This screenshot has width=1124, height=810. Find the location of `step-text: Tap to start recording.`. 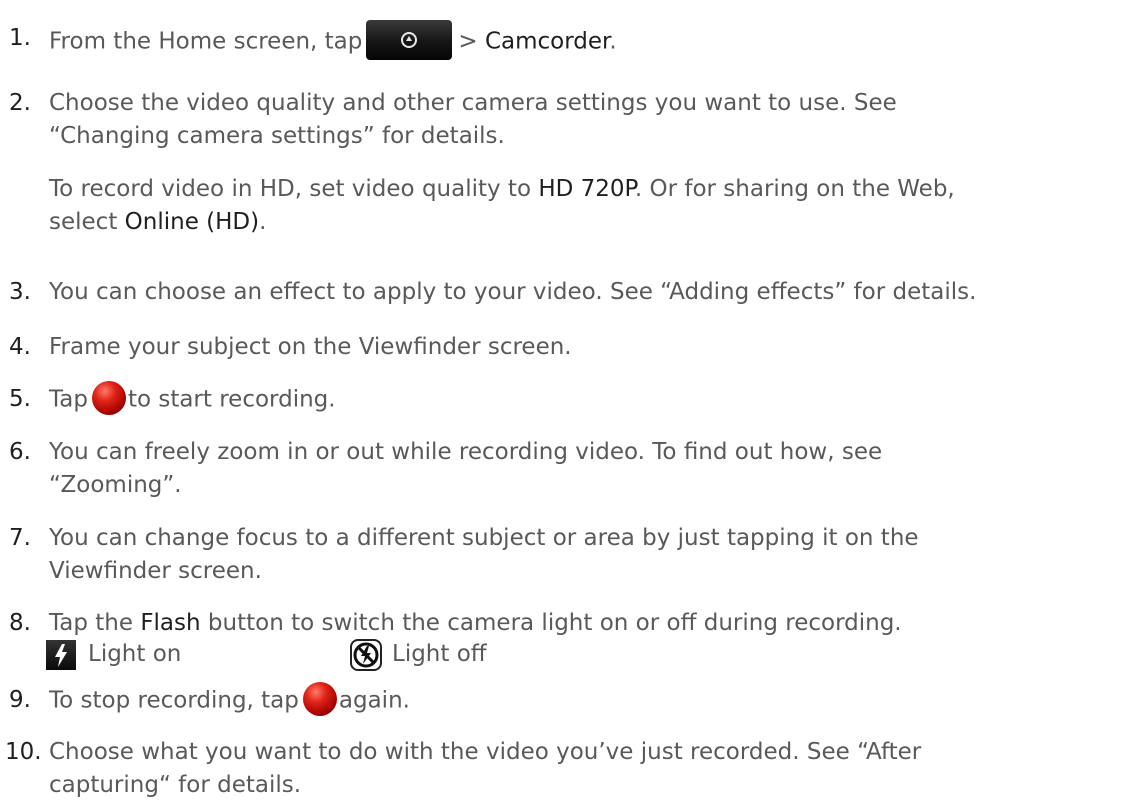

step-text: Tap to start recording. is located at coordinates (583, 399).